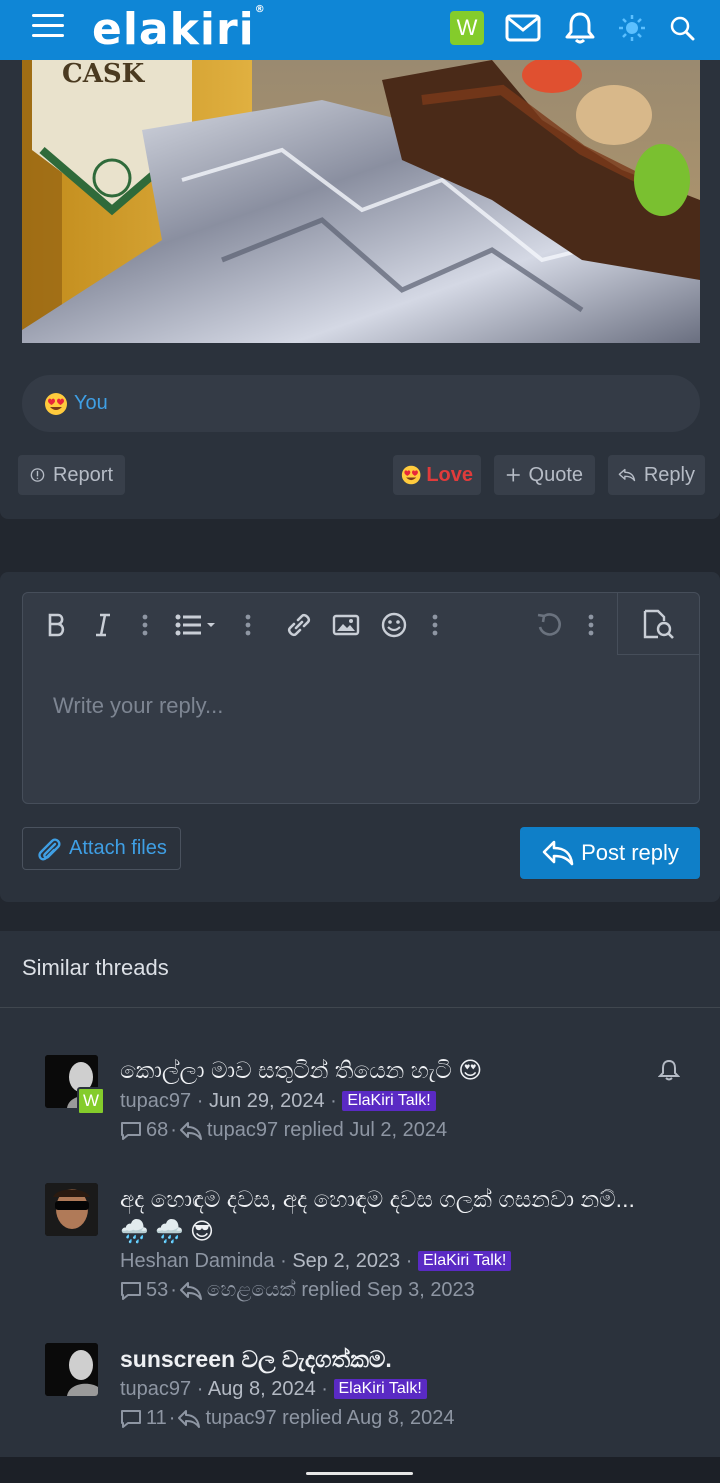 This screenshot has width=720, height=1483. What do you see at coordinates (390, 1070) in the screenshot?
I see `thread-title-link: කොල්ලා මාව සතුටින් තියෙන හැටි 😍` at bounding box center [390, 1070].